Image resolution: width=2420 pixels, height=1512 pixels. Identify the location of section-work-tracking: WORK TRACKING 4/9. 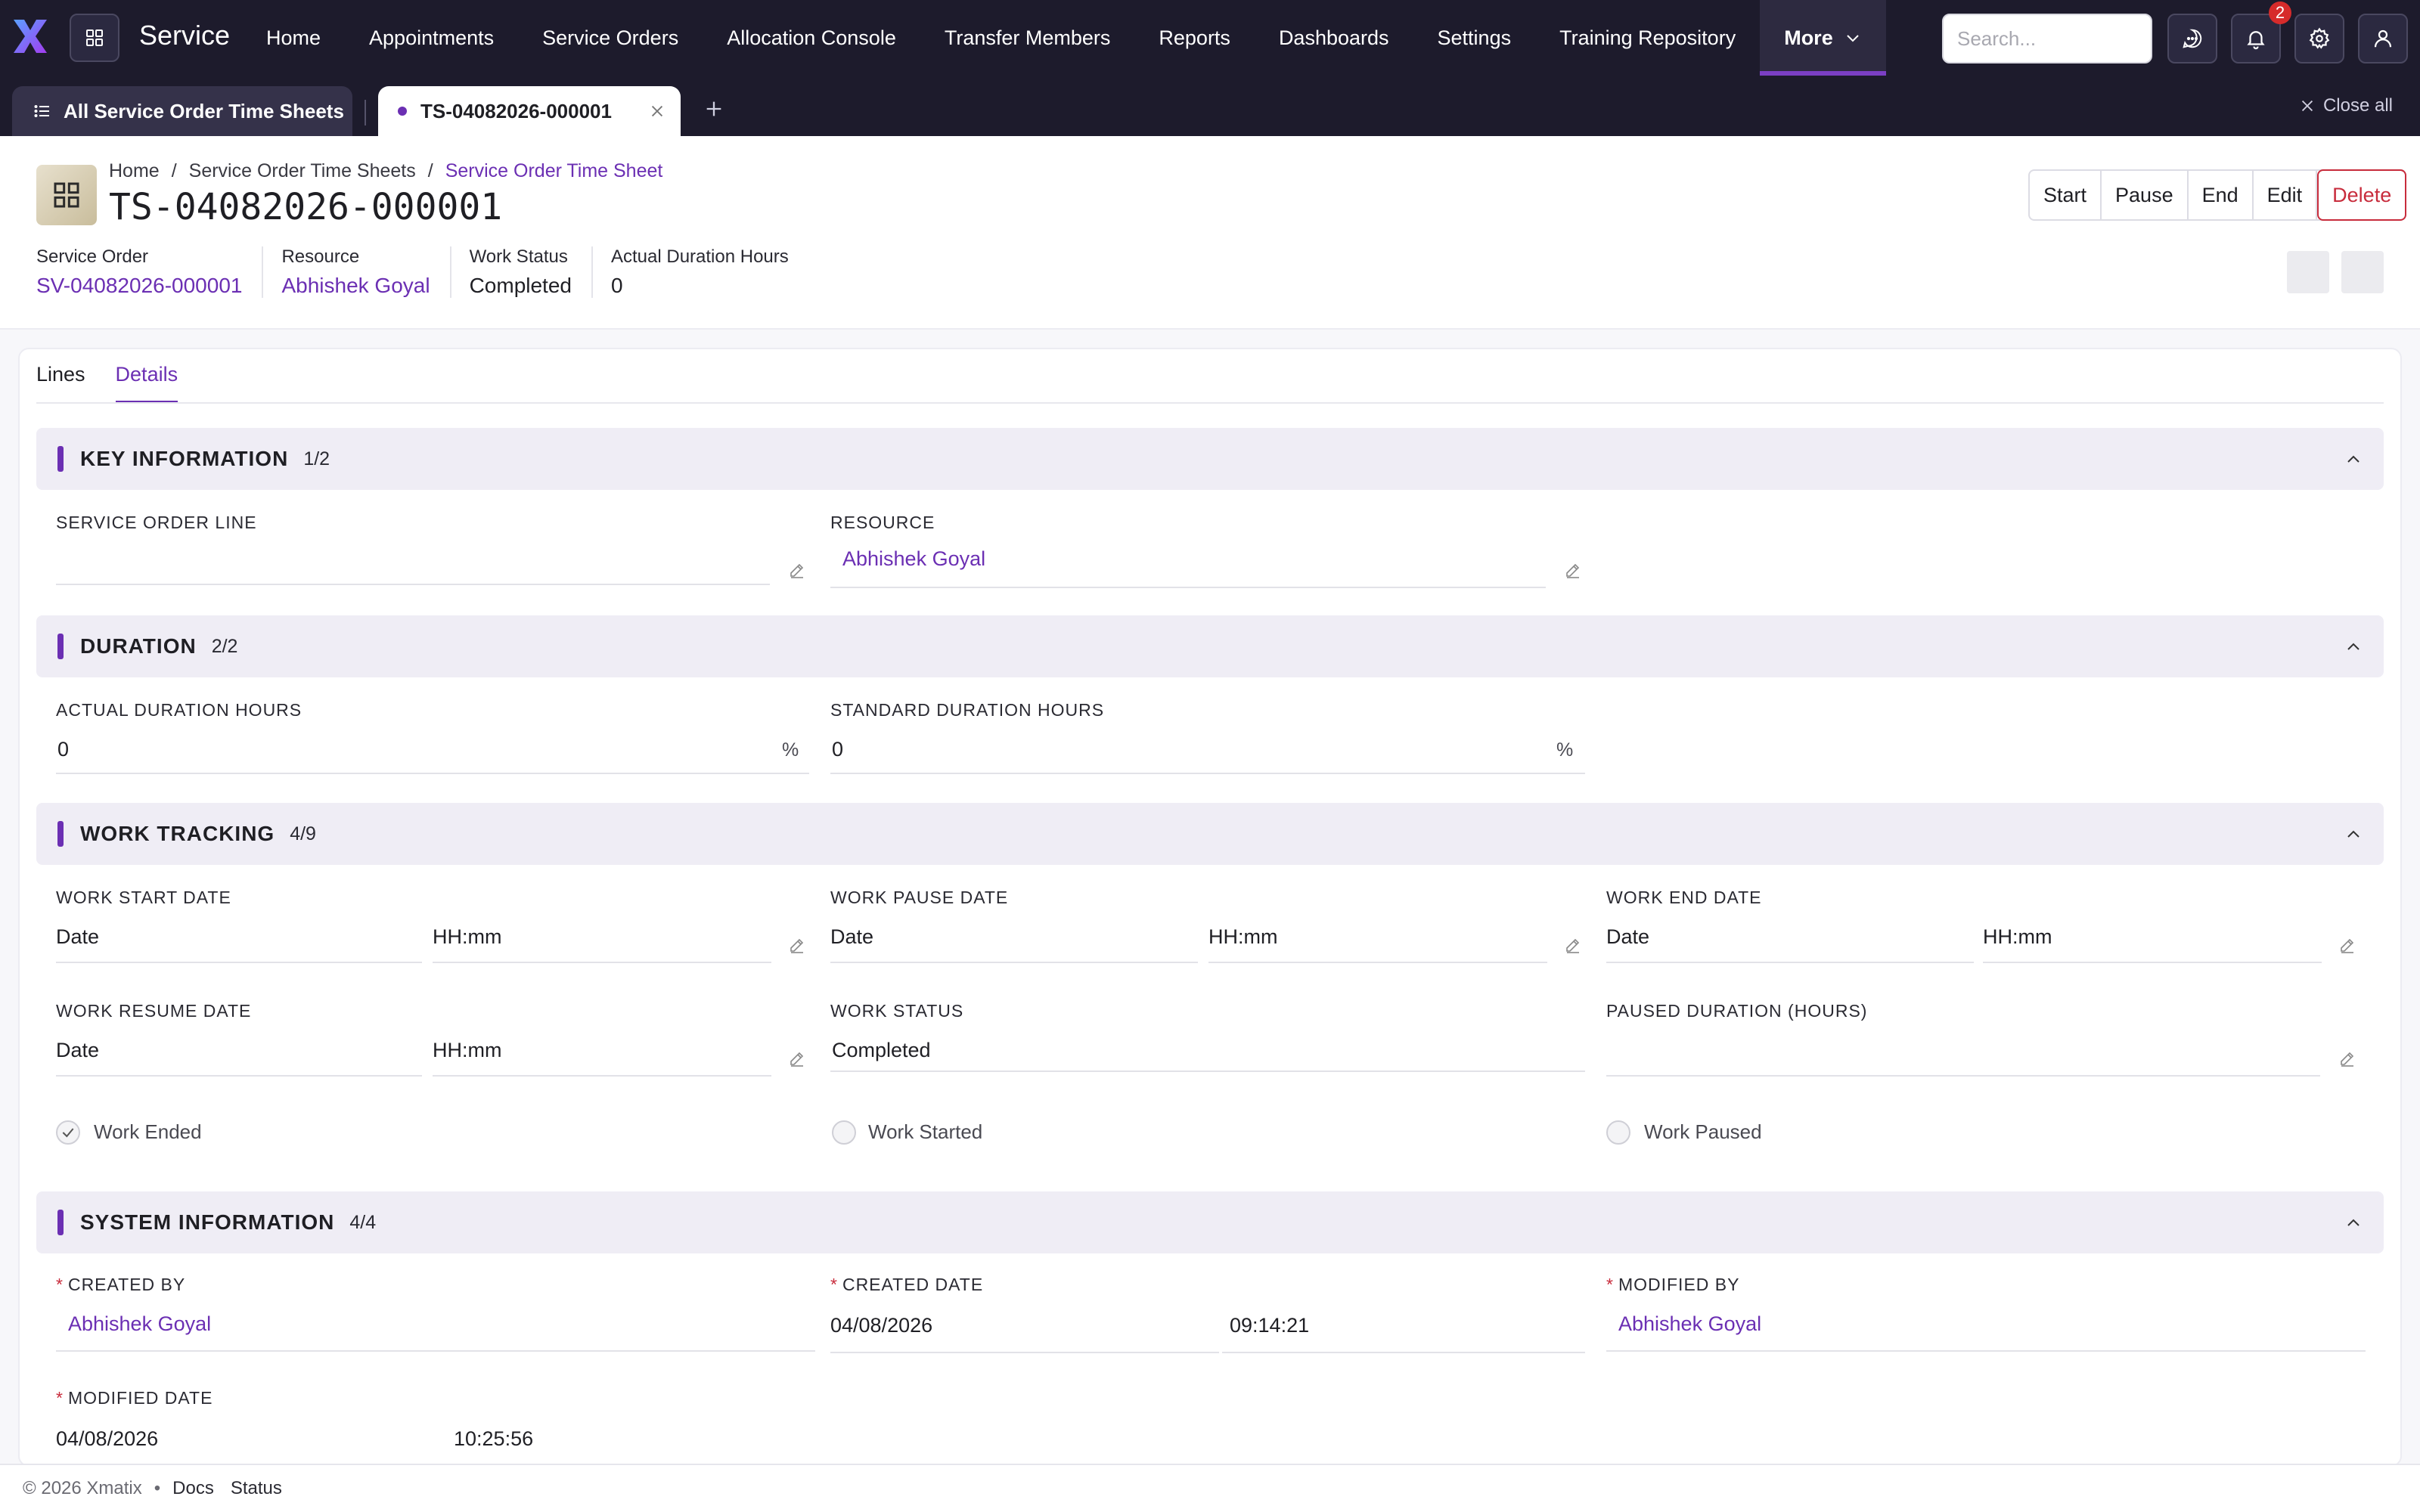
(1210, 834).